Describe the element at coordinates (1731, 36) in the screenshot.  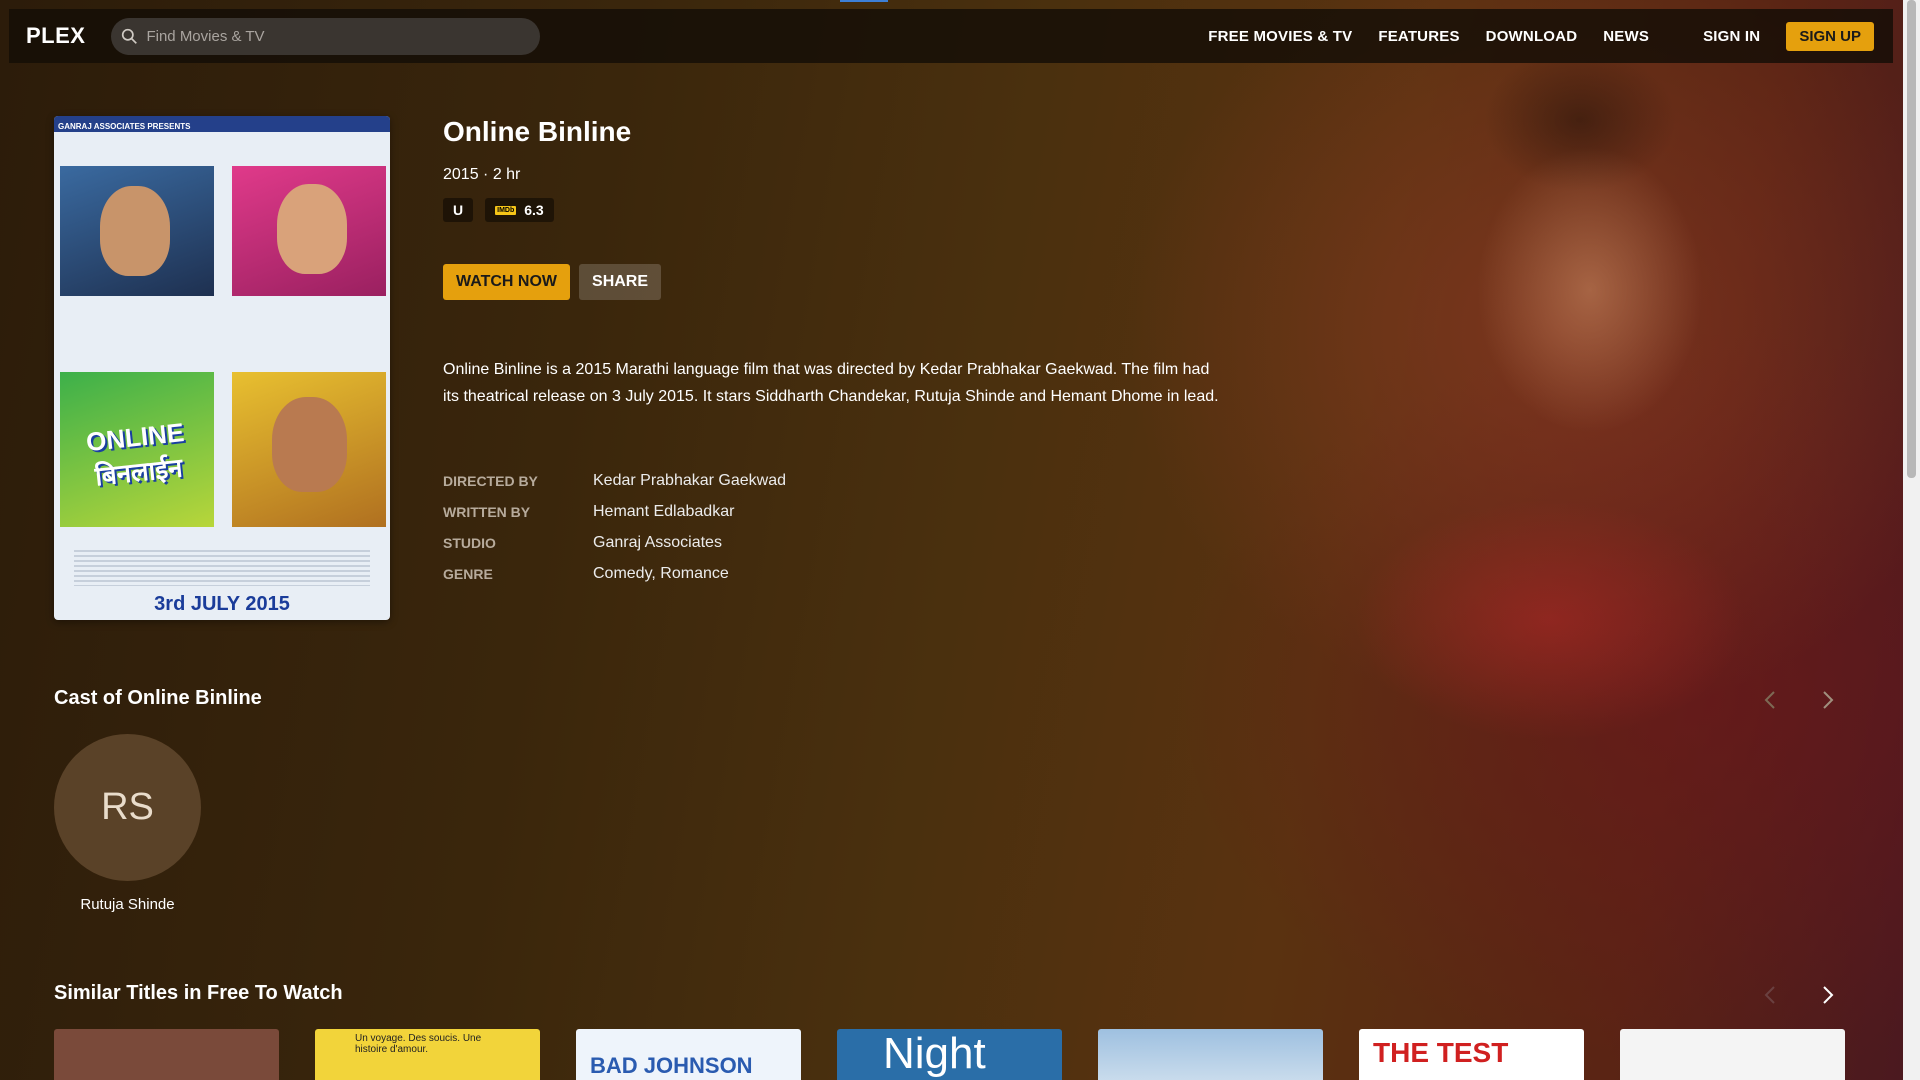
I see `sign-in-link: SIGN IN` at that location.